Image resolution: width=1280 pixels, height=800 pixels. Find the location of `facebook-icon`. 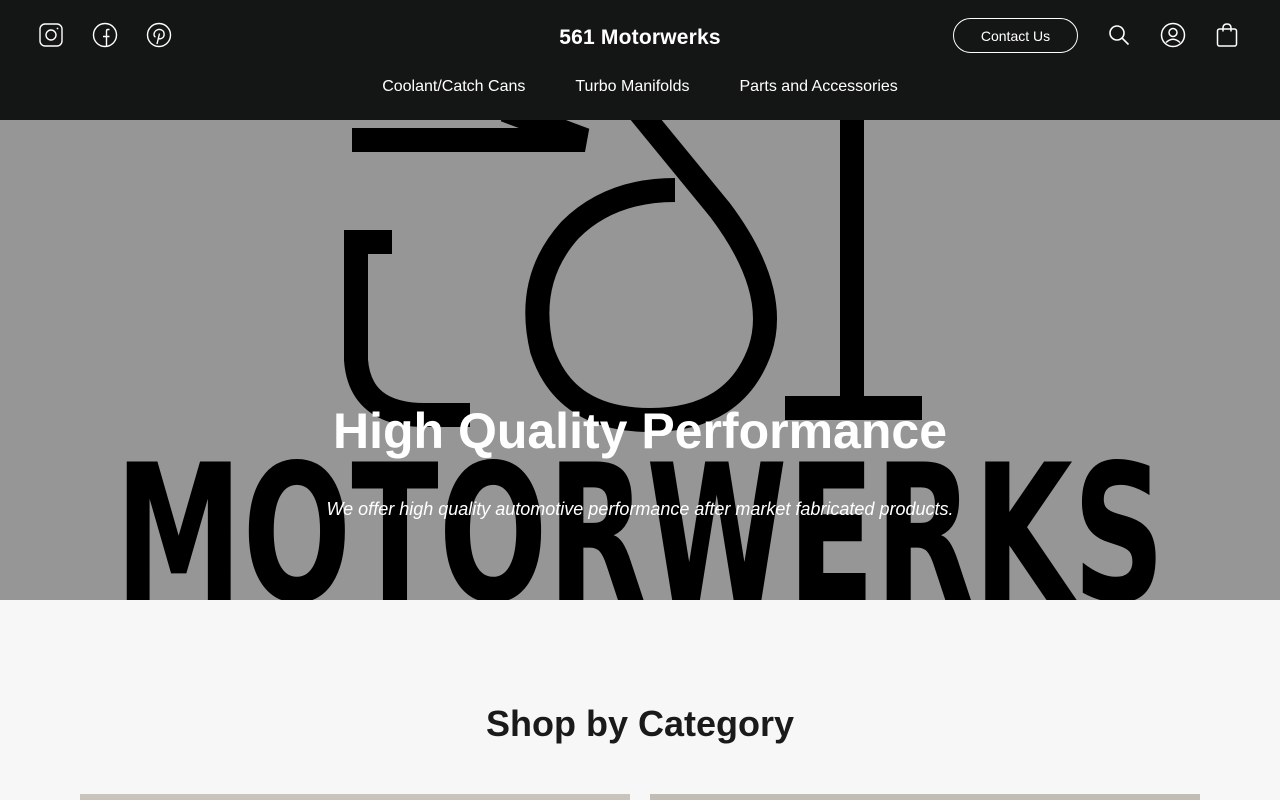

facebook-icon is located at coordinates (105, 35).